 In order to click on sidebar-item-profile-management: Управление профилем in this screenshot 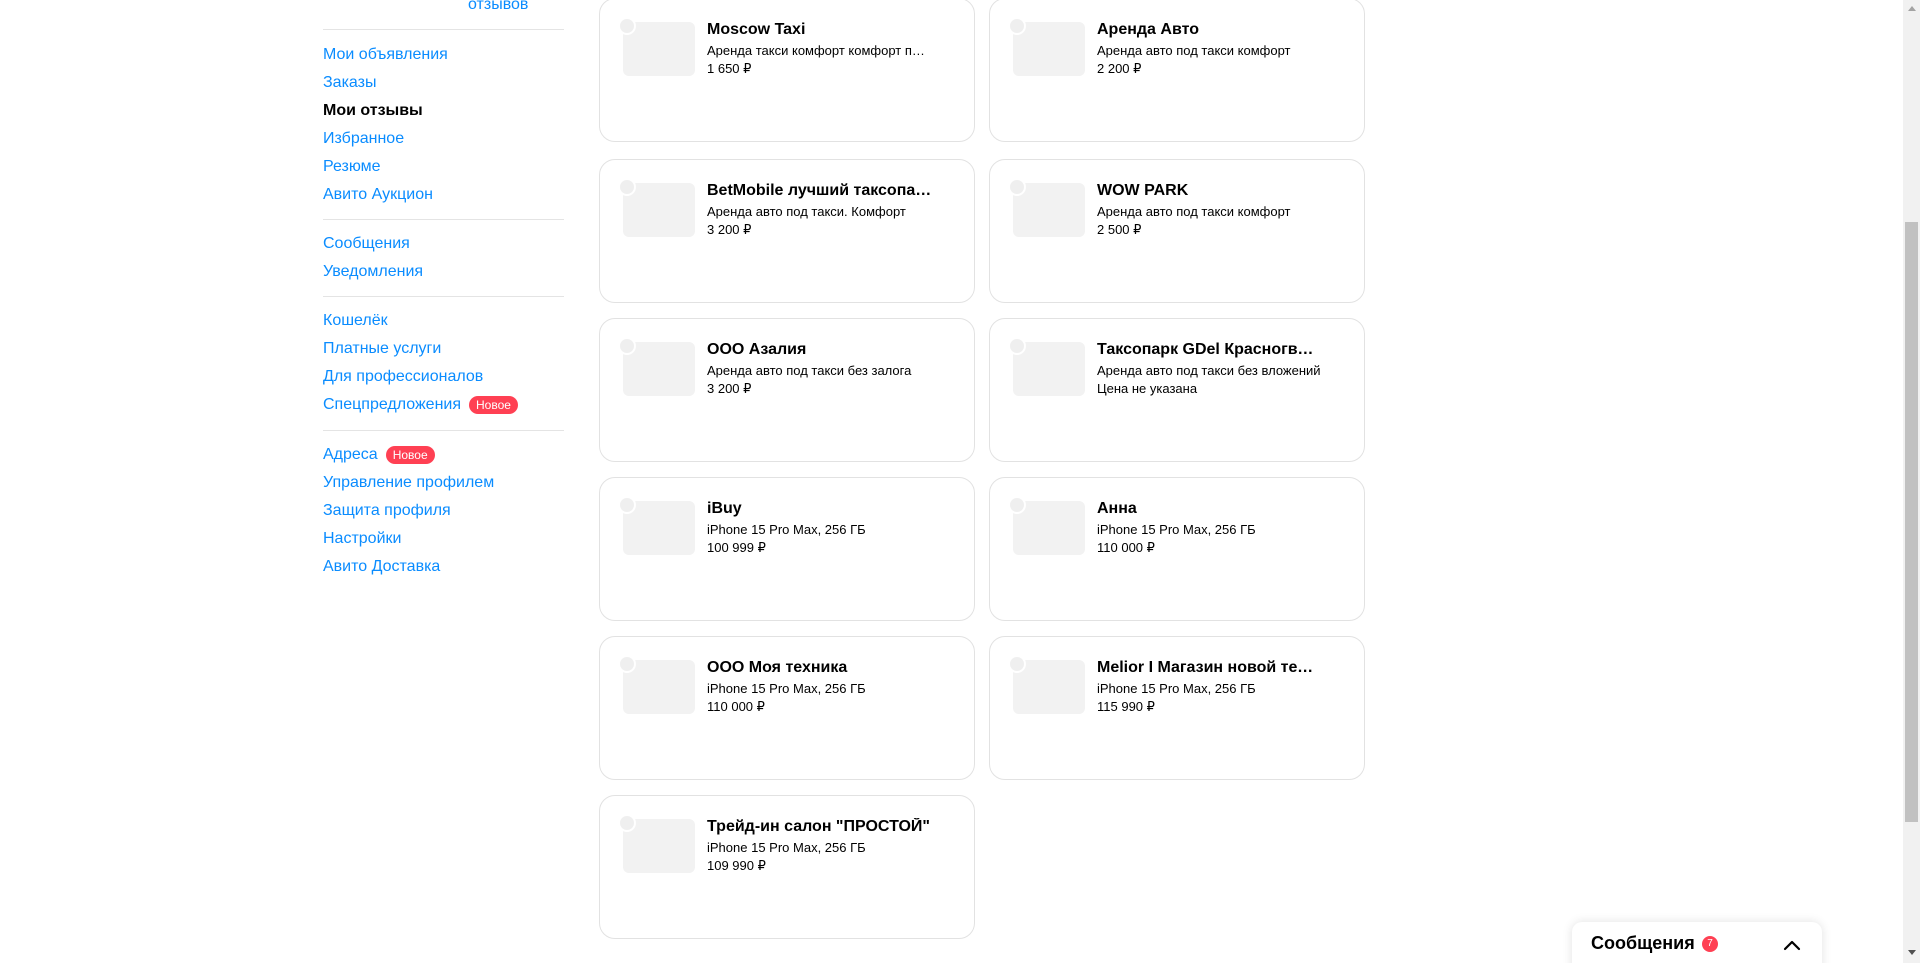, I will do `click(443, 483)`.